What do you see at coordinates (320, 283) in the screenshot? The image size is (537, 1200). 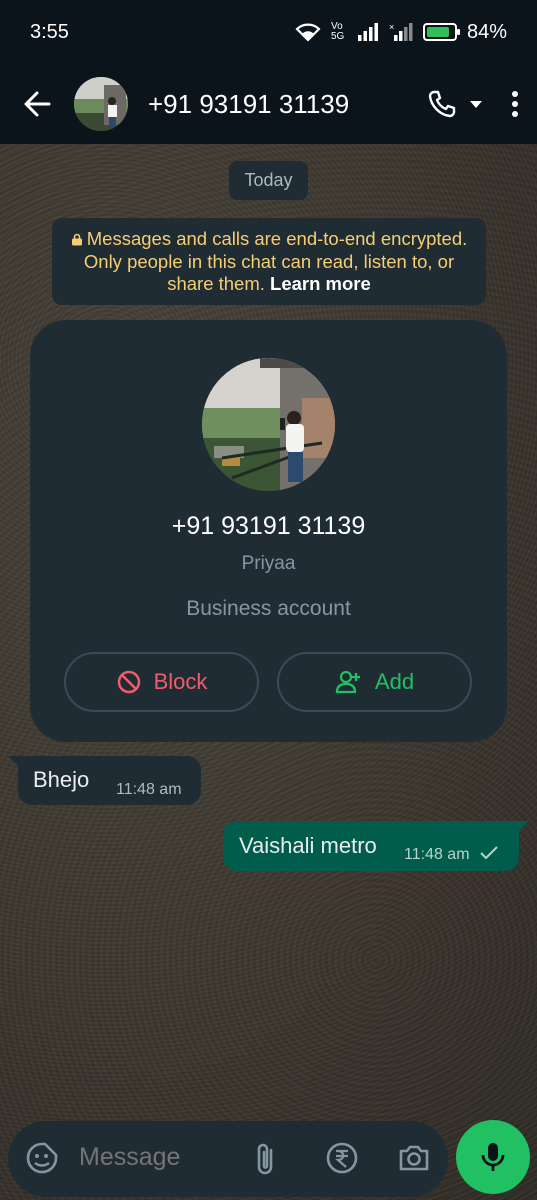 I see `learn-more-link: Learn more` at bounding box center [320, 283].